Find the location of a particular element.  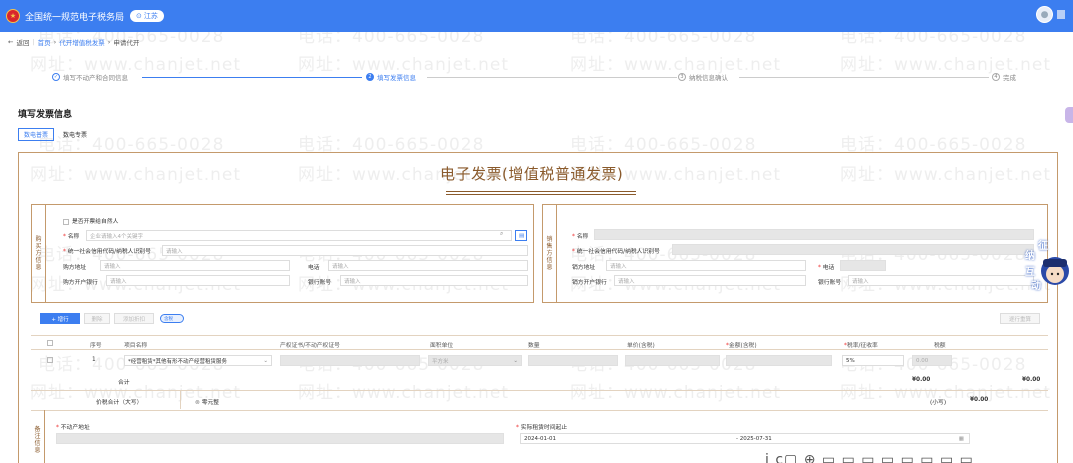

step-1-label: 填写不动产和合同信息 is located at coordinates (95, 78).